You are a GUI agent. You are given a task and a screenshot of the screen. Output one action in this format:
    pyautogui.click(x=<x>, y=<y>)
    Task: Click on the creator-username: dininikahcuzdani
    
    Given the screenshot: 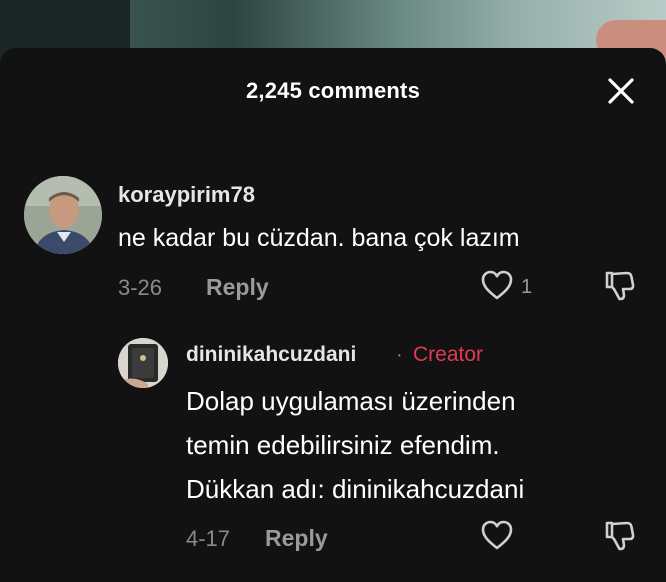 What is the action you would take?
    pyautogui.click(x=271, y=355)
    